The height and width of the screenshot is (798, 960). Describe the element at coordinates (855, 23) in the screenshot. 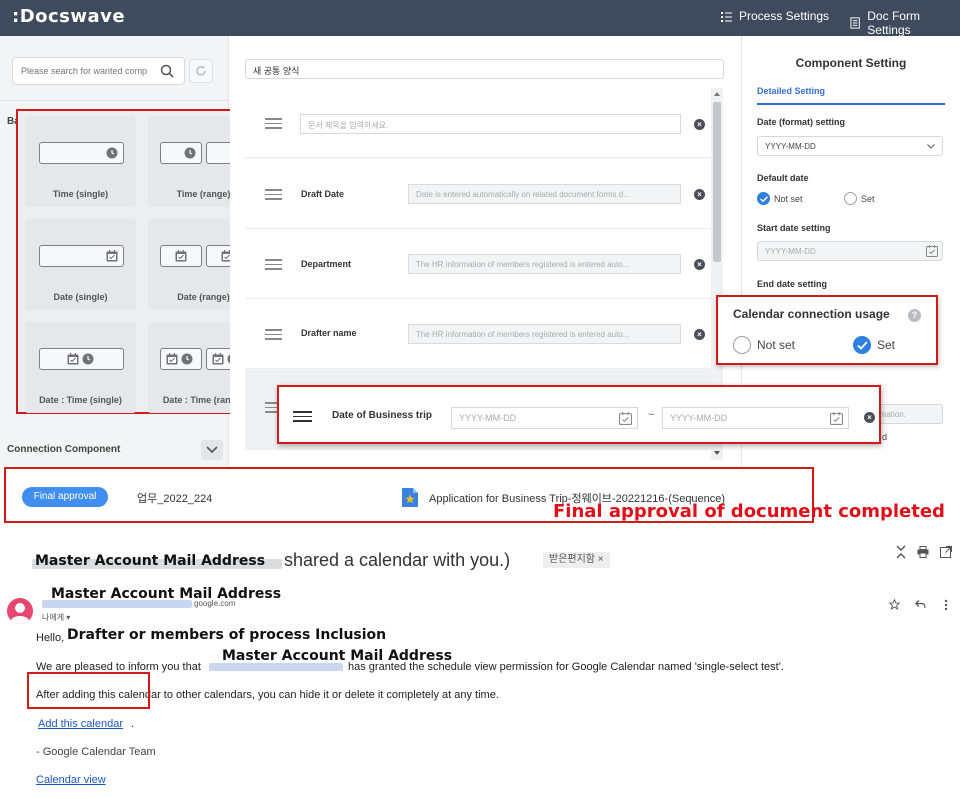

I see `document-icon` at that location.